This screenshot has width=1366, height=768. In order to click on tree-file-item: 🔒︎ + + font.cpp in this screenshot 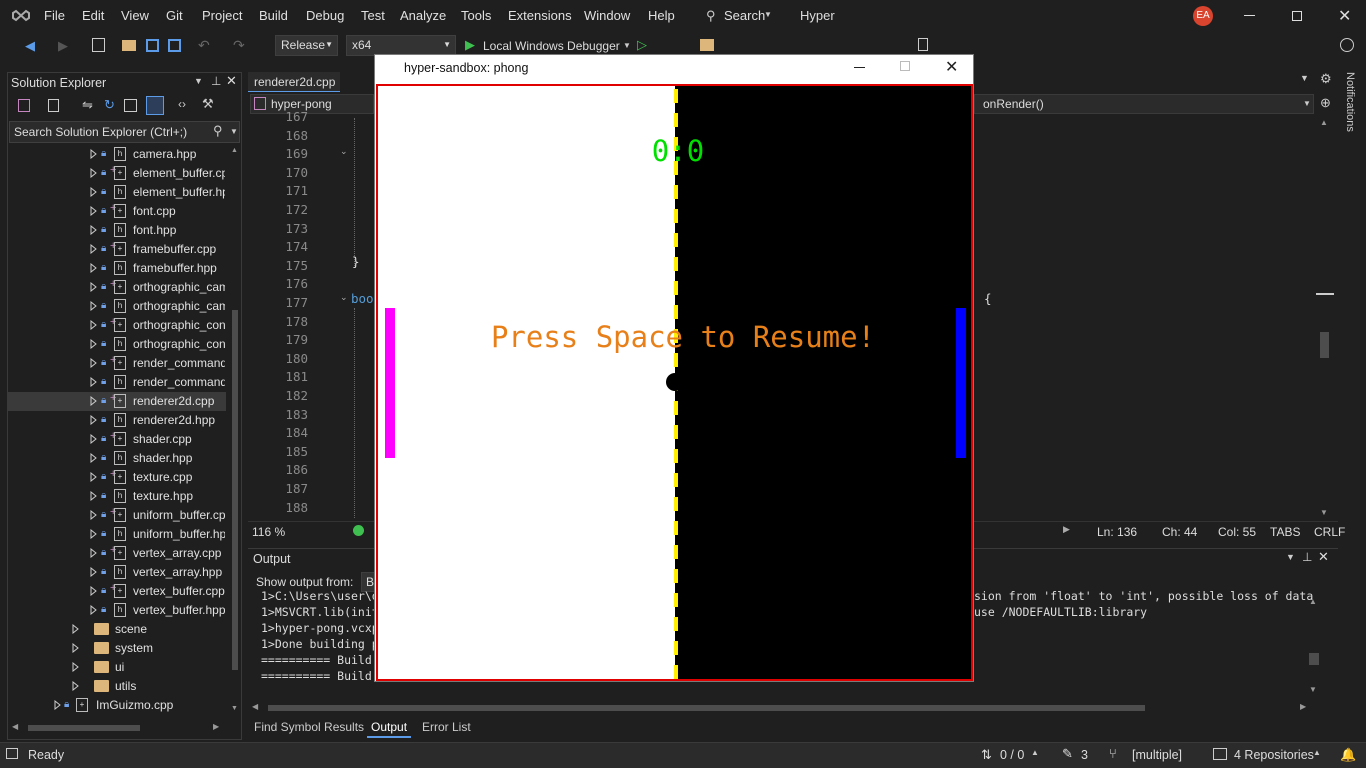, I will do `click(117, 211)`.